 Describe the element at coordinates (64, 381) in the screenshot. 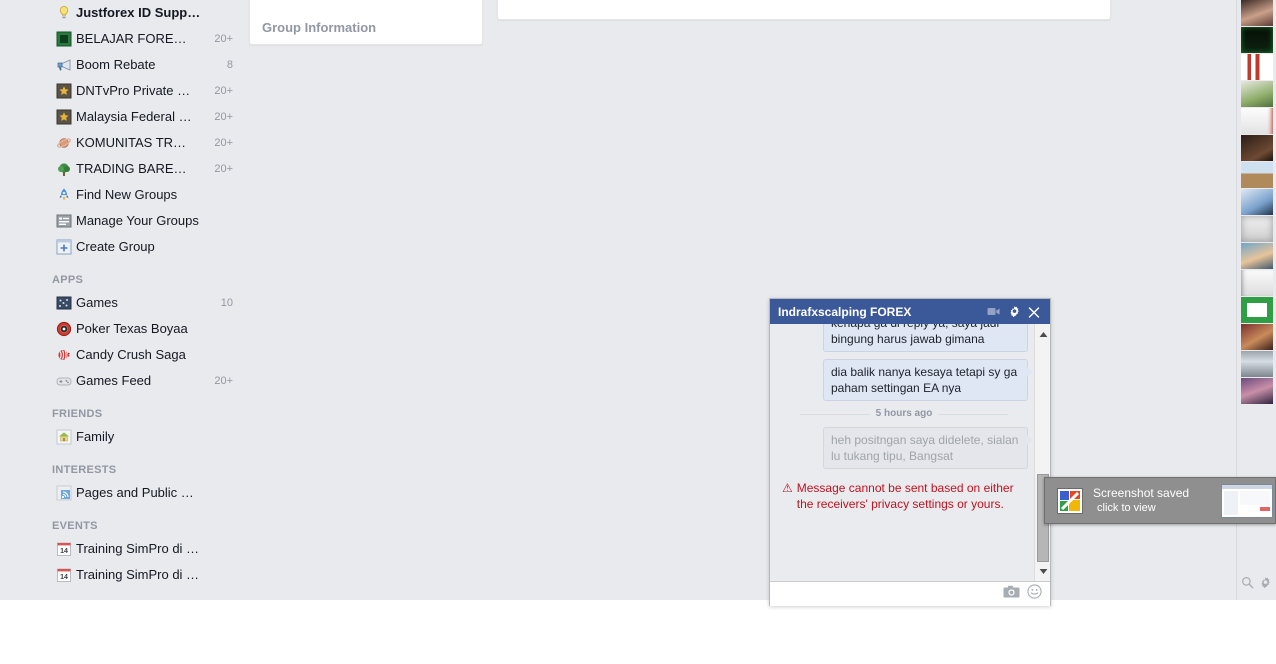

I see `gamepad-icon` at that location.